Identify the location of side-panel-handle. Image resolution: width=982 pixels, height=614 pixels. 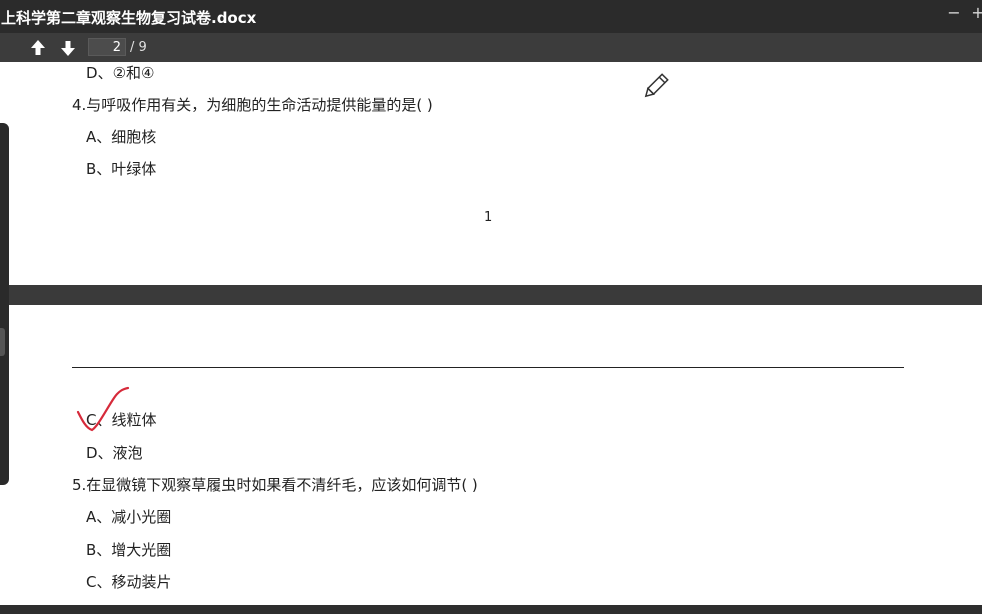
(2, 342).